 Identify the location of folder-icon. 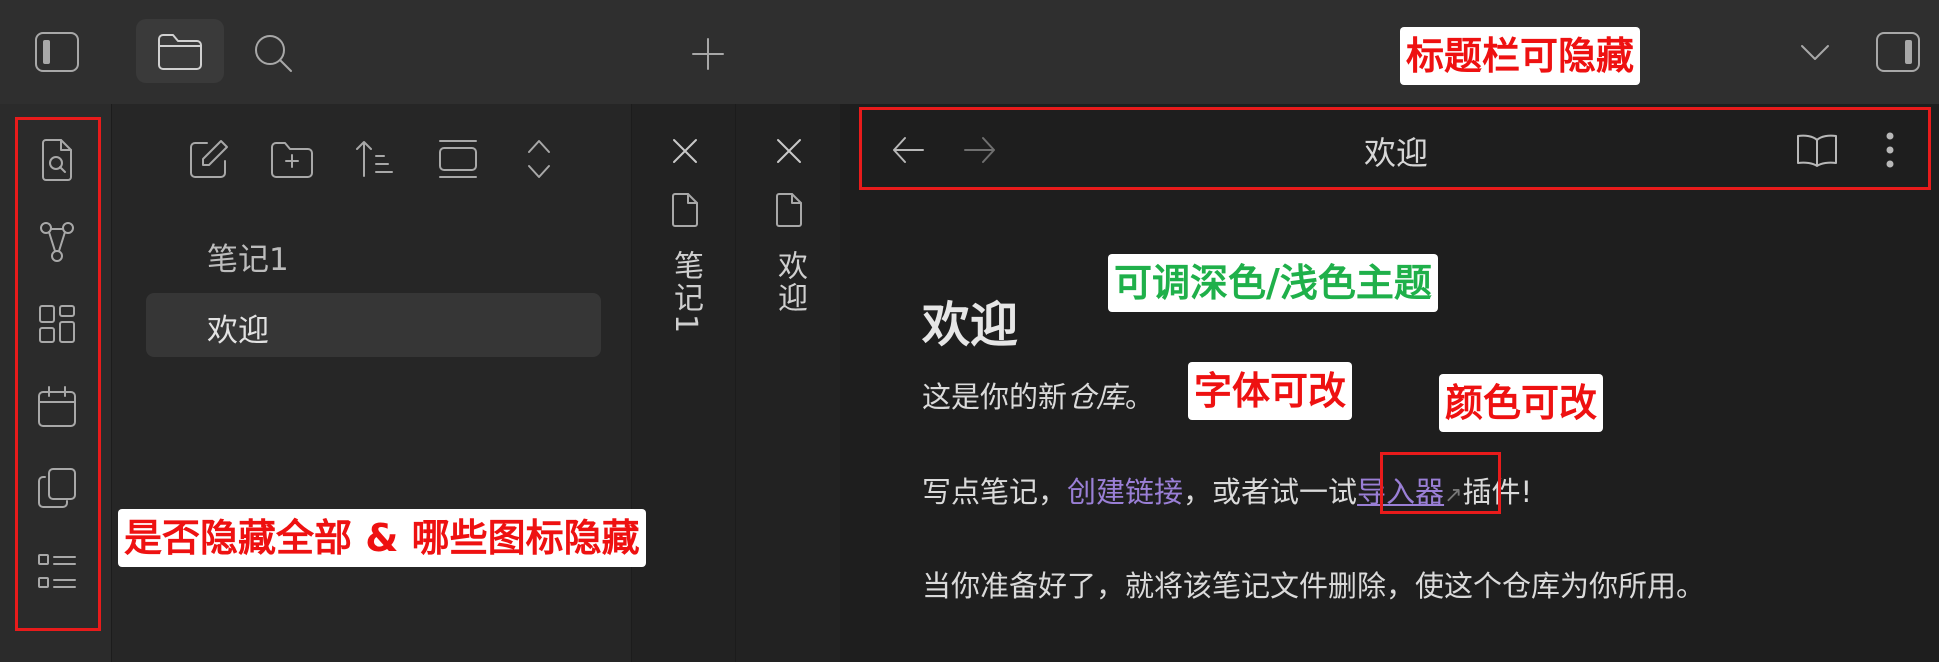
(180, 53).